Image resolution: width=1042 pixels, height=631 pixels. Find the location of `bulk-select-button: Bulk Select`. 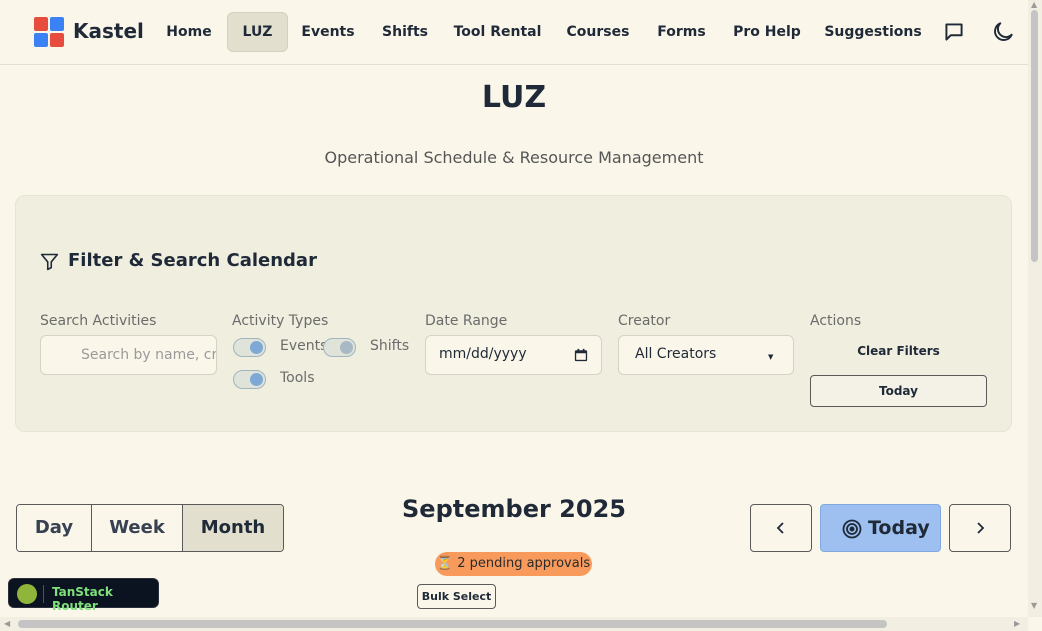

bulk-select-button: Bulk Select is located at coordinates (456, 596).